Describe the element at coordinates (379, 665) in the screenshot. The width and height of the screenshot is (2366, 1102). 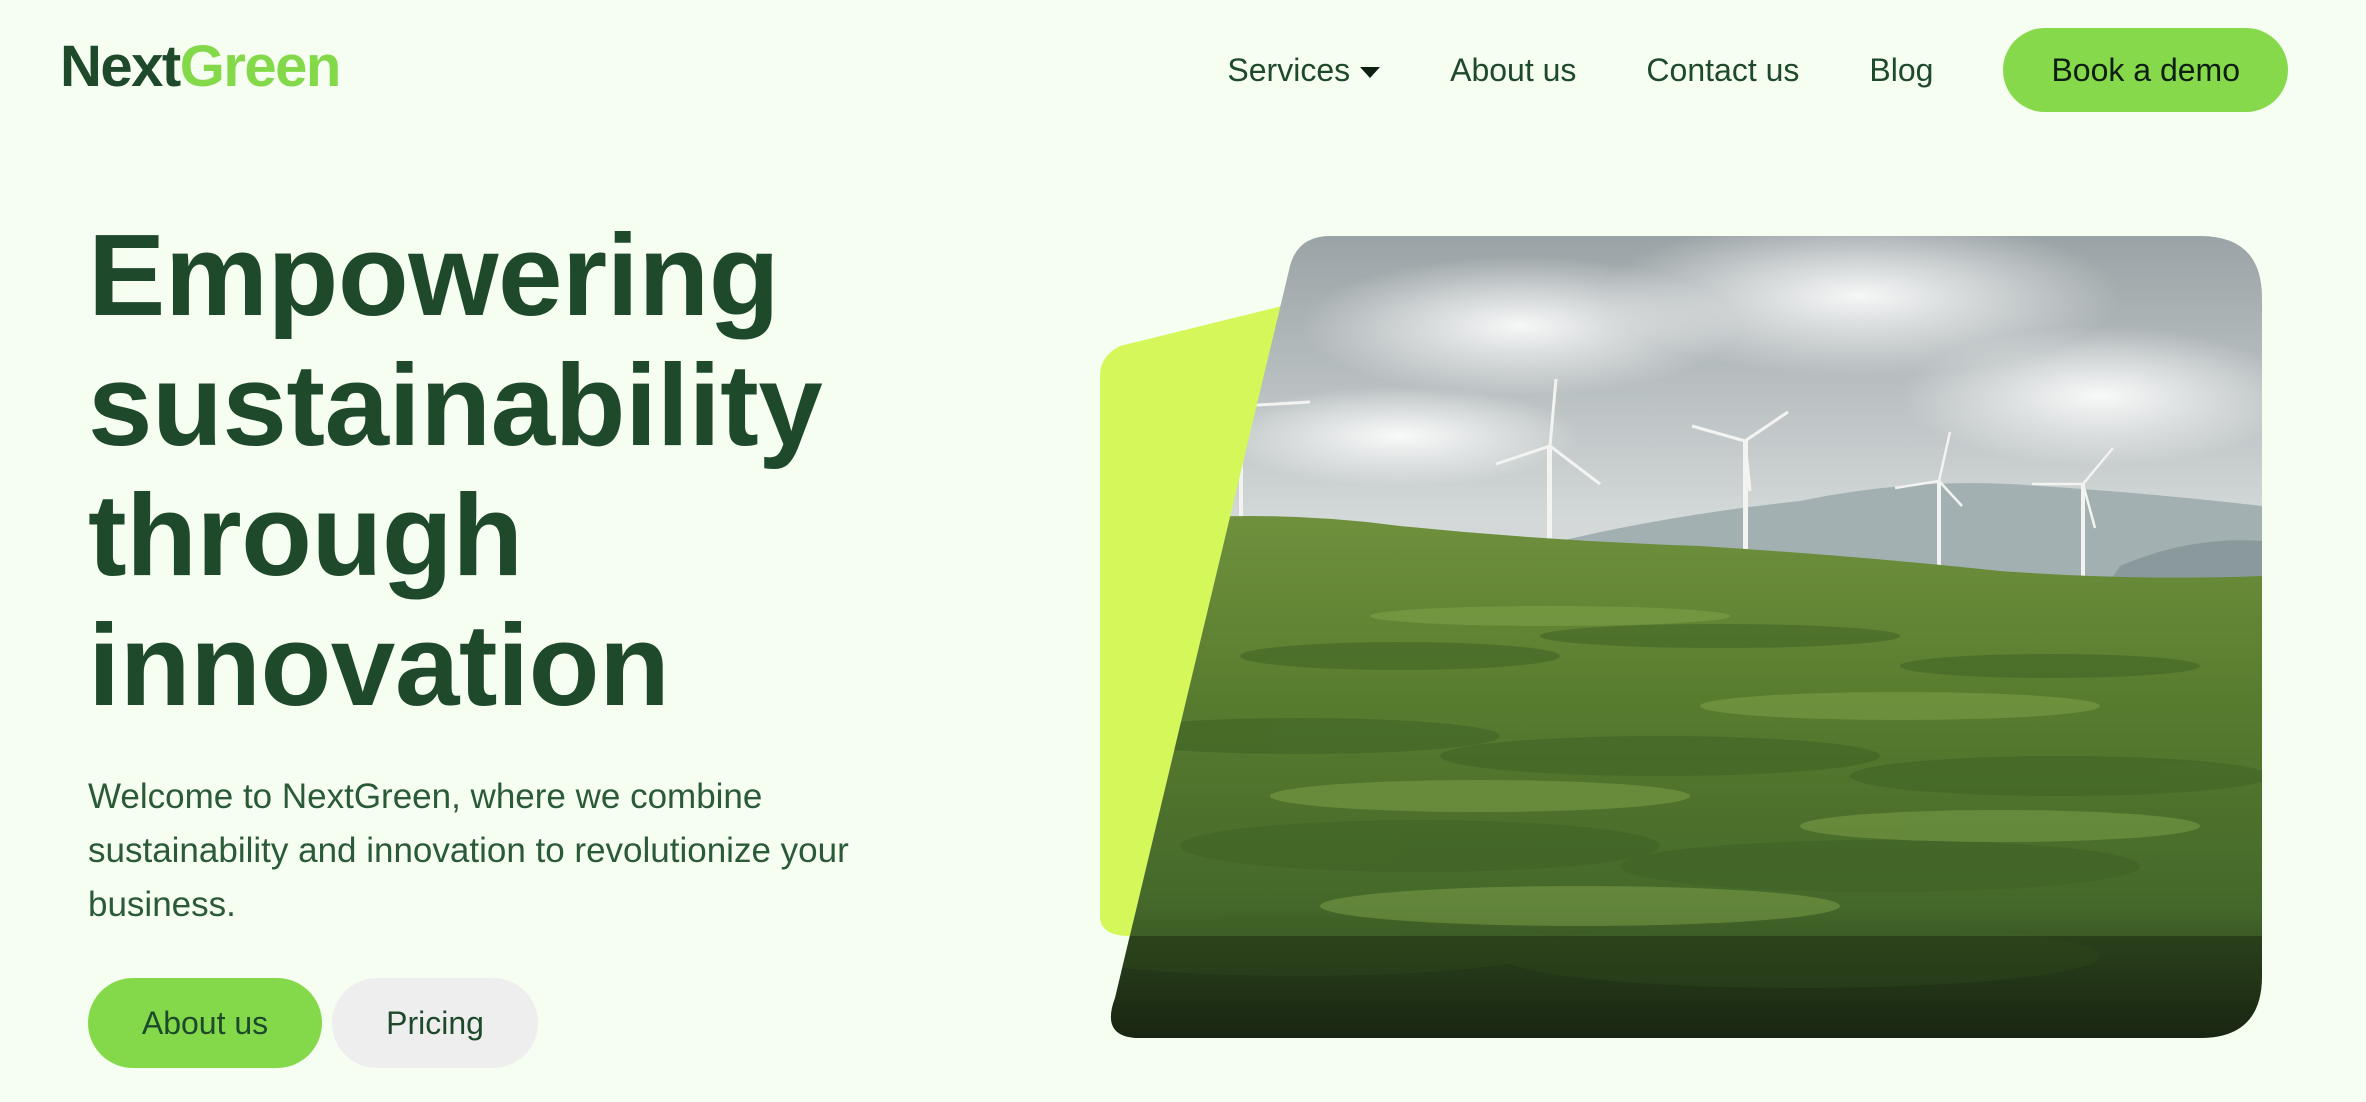
I see `hero-title-line: innovation` at that location.